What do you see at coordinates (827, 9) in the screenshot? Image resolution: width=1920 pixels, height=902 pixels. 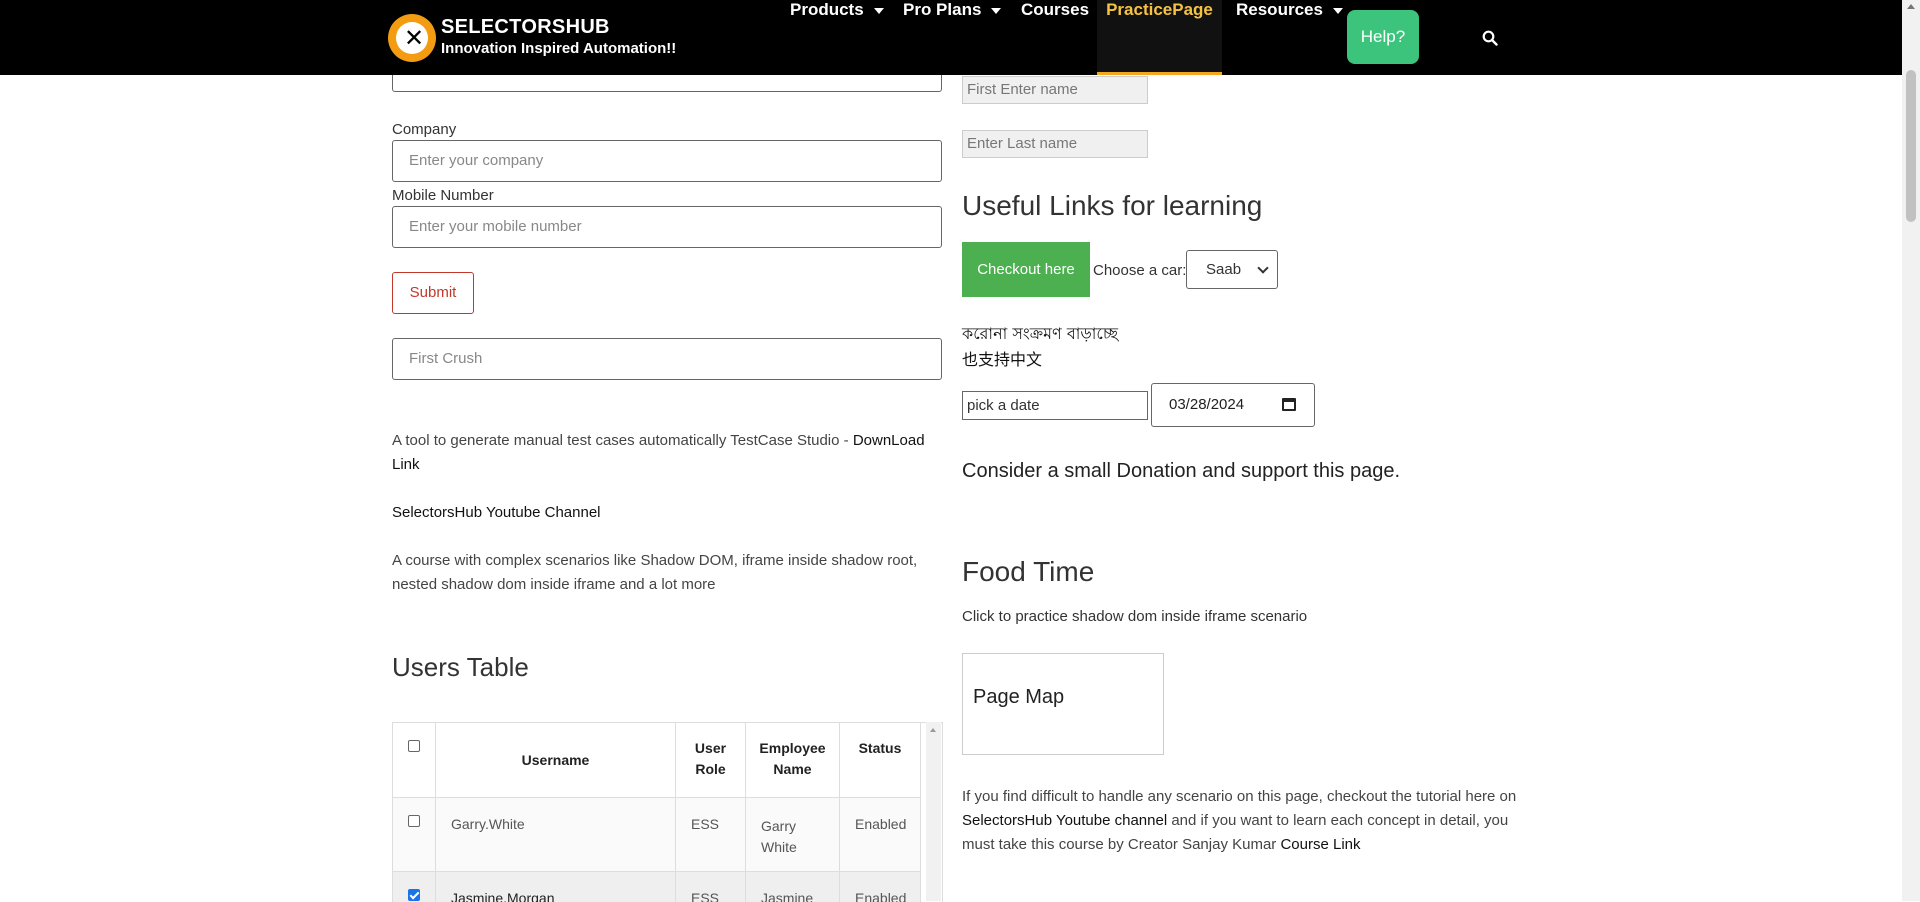 I see `nav-products-label: Products` at bounding box center [827, 9].